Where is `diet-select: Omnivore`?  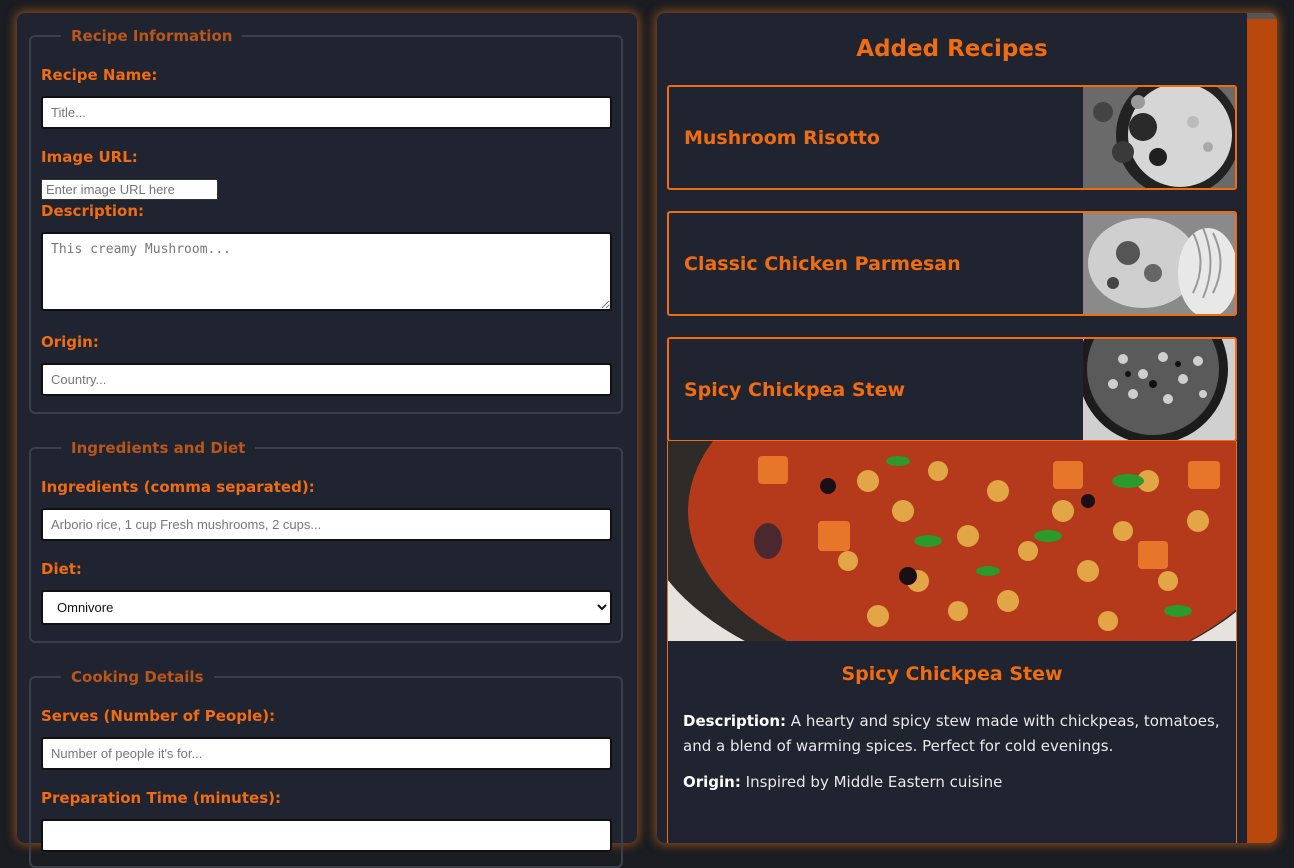
diet-select: Omnivore is located at coordinates (326, 607).